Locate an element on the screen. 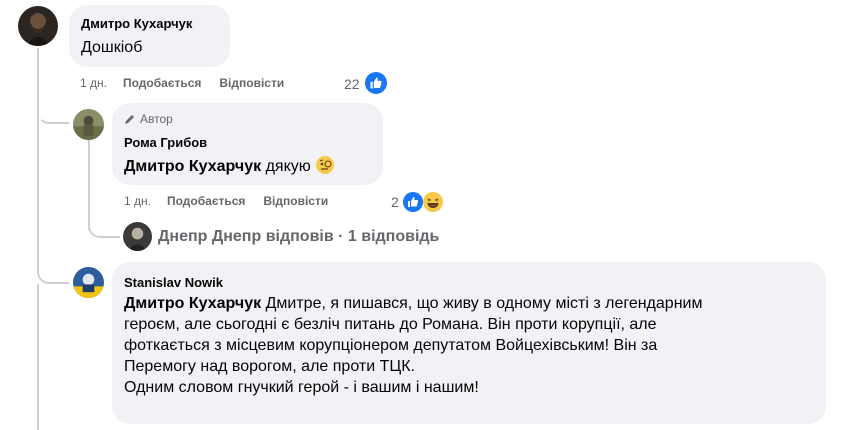 This screenshot has width=851, height=430. reply-bubble-1: Автор Рома Грибов Дмитро Кухарчук дякую is located at coordinates (247, 144).